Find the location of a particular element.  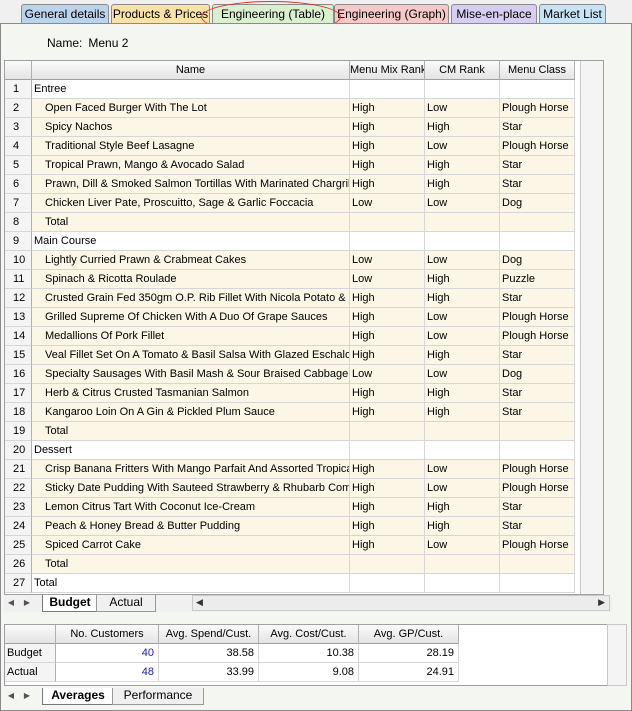

table-row: 11 Spinach & Ricotta Roulade Low High Puzzle is located at coordinates (304, 279).